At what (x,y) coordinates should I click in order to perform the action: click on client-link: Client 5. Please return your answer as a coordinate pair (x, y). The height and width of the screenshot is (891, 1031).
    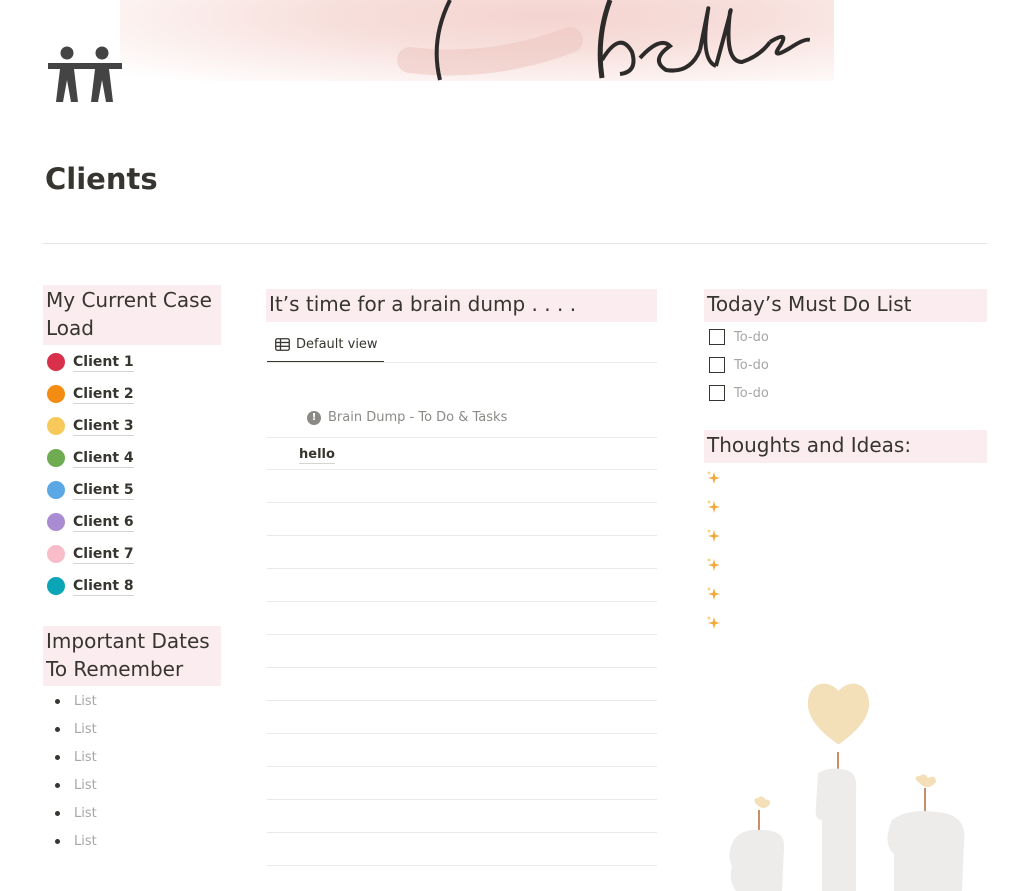
    Looking at the image, I should click on (103, 490).